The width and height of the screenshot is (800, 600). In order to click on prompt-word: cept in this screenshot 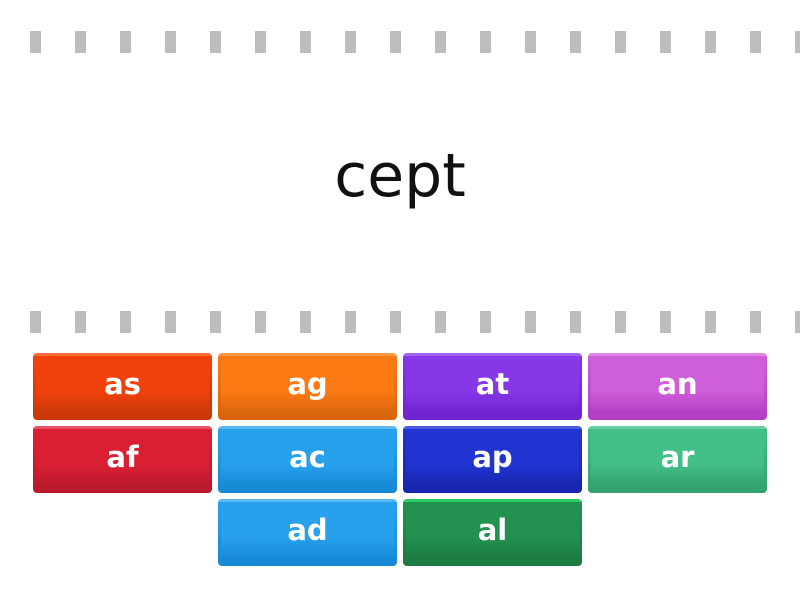, I will do `click(400, 176)`.